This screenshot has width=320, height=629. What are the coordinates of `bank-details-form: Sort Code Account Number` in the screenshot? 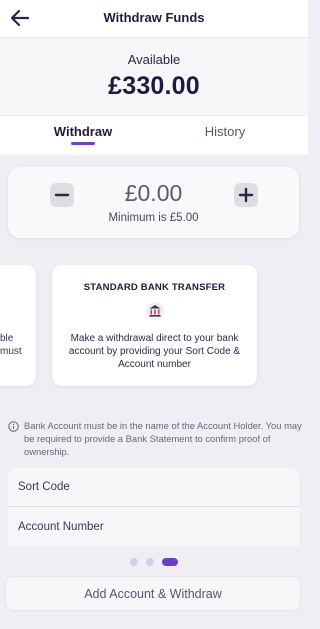 It's located at (153, 507).